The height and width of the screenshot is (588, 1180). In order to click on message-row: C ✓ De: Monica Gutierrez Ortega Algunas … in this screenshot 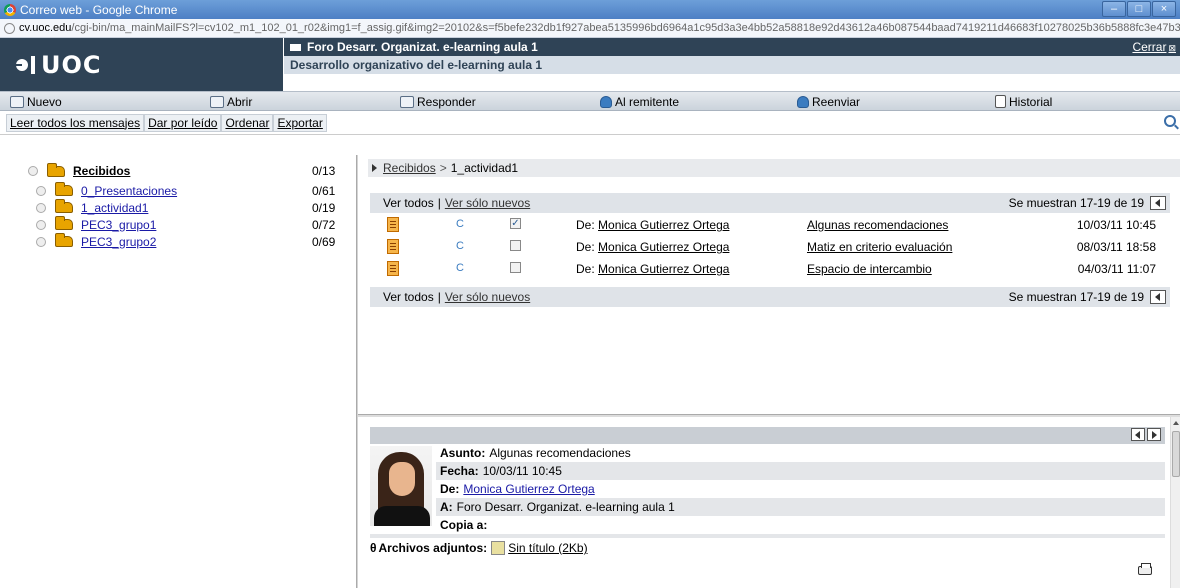, I will do `click(770, 225)`.